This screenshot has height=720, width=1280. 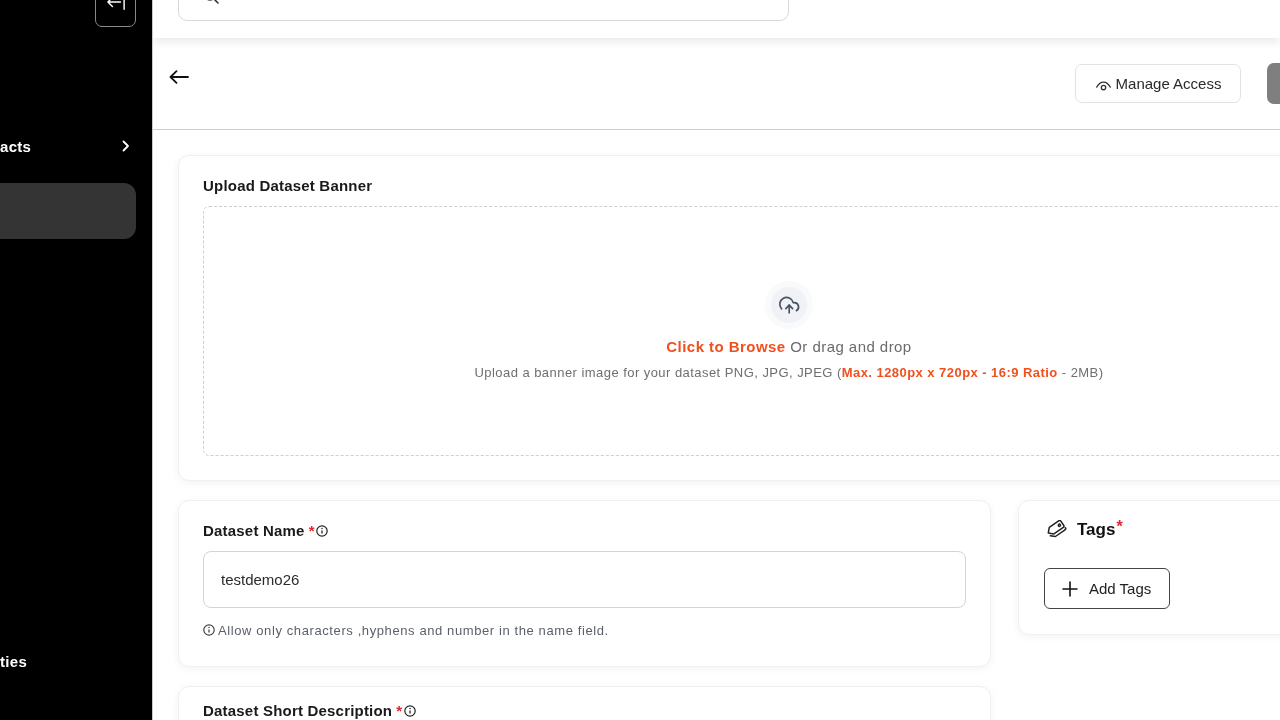 I want to click on sidebar-item: acts, so click(x=68, y=146).